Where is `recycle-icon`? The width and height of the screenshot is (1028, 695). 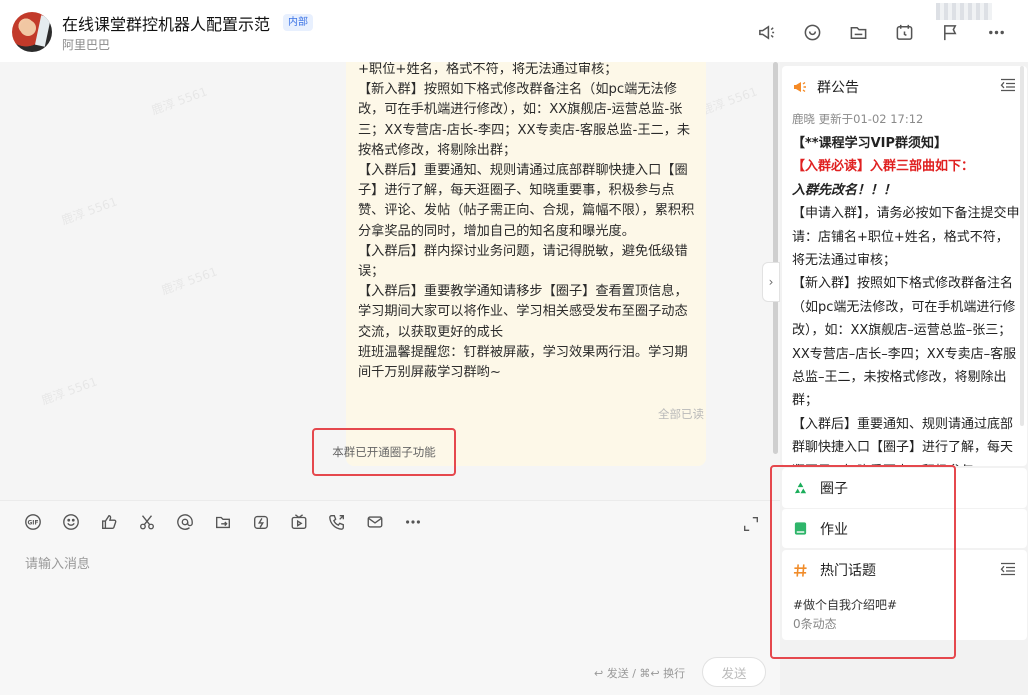
recycle-icon is located at coordinates (800, 487).